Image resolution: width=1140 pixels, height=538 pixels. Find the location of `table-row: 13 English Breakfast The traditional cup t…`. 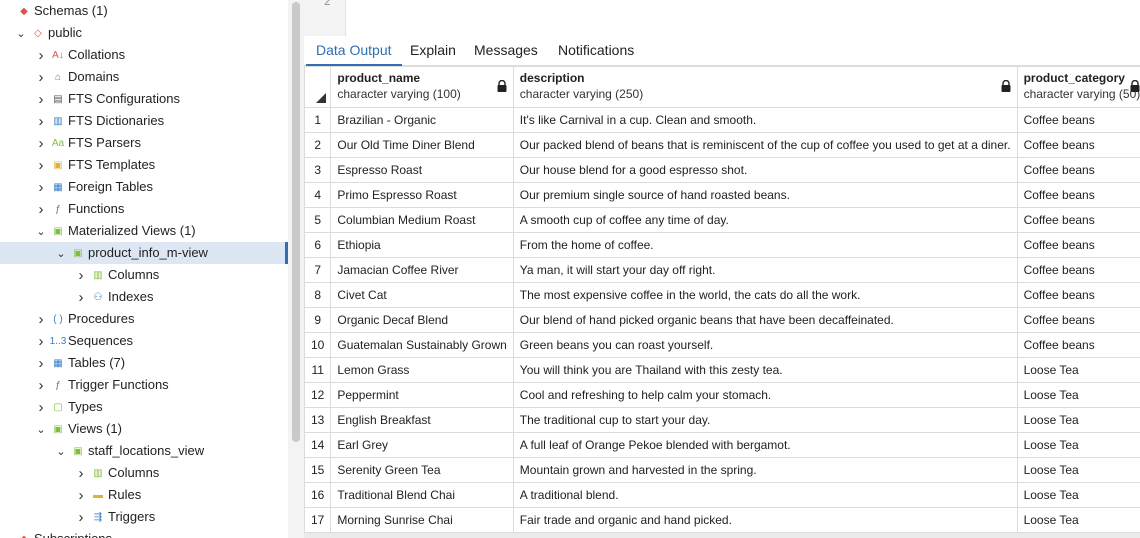

table-row: 13 English Breakfast The traditional cup t… is located at coordinates (722, 420).